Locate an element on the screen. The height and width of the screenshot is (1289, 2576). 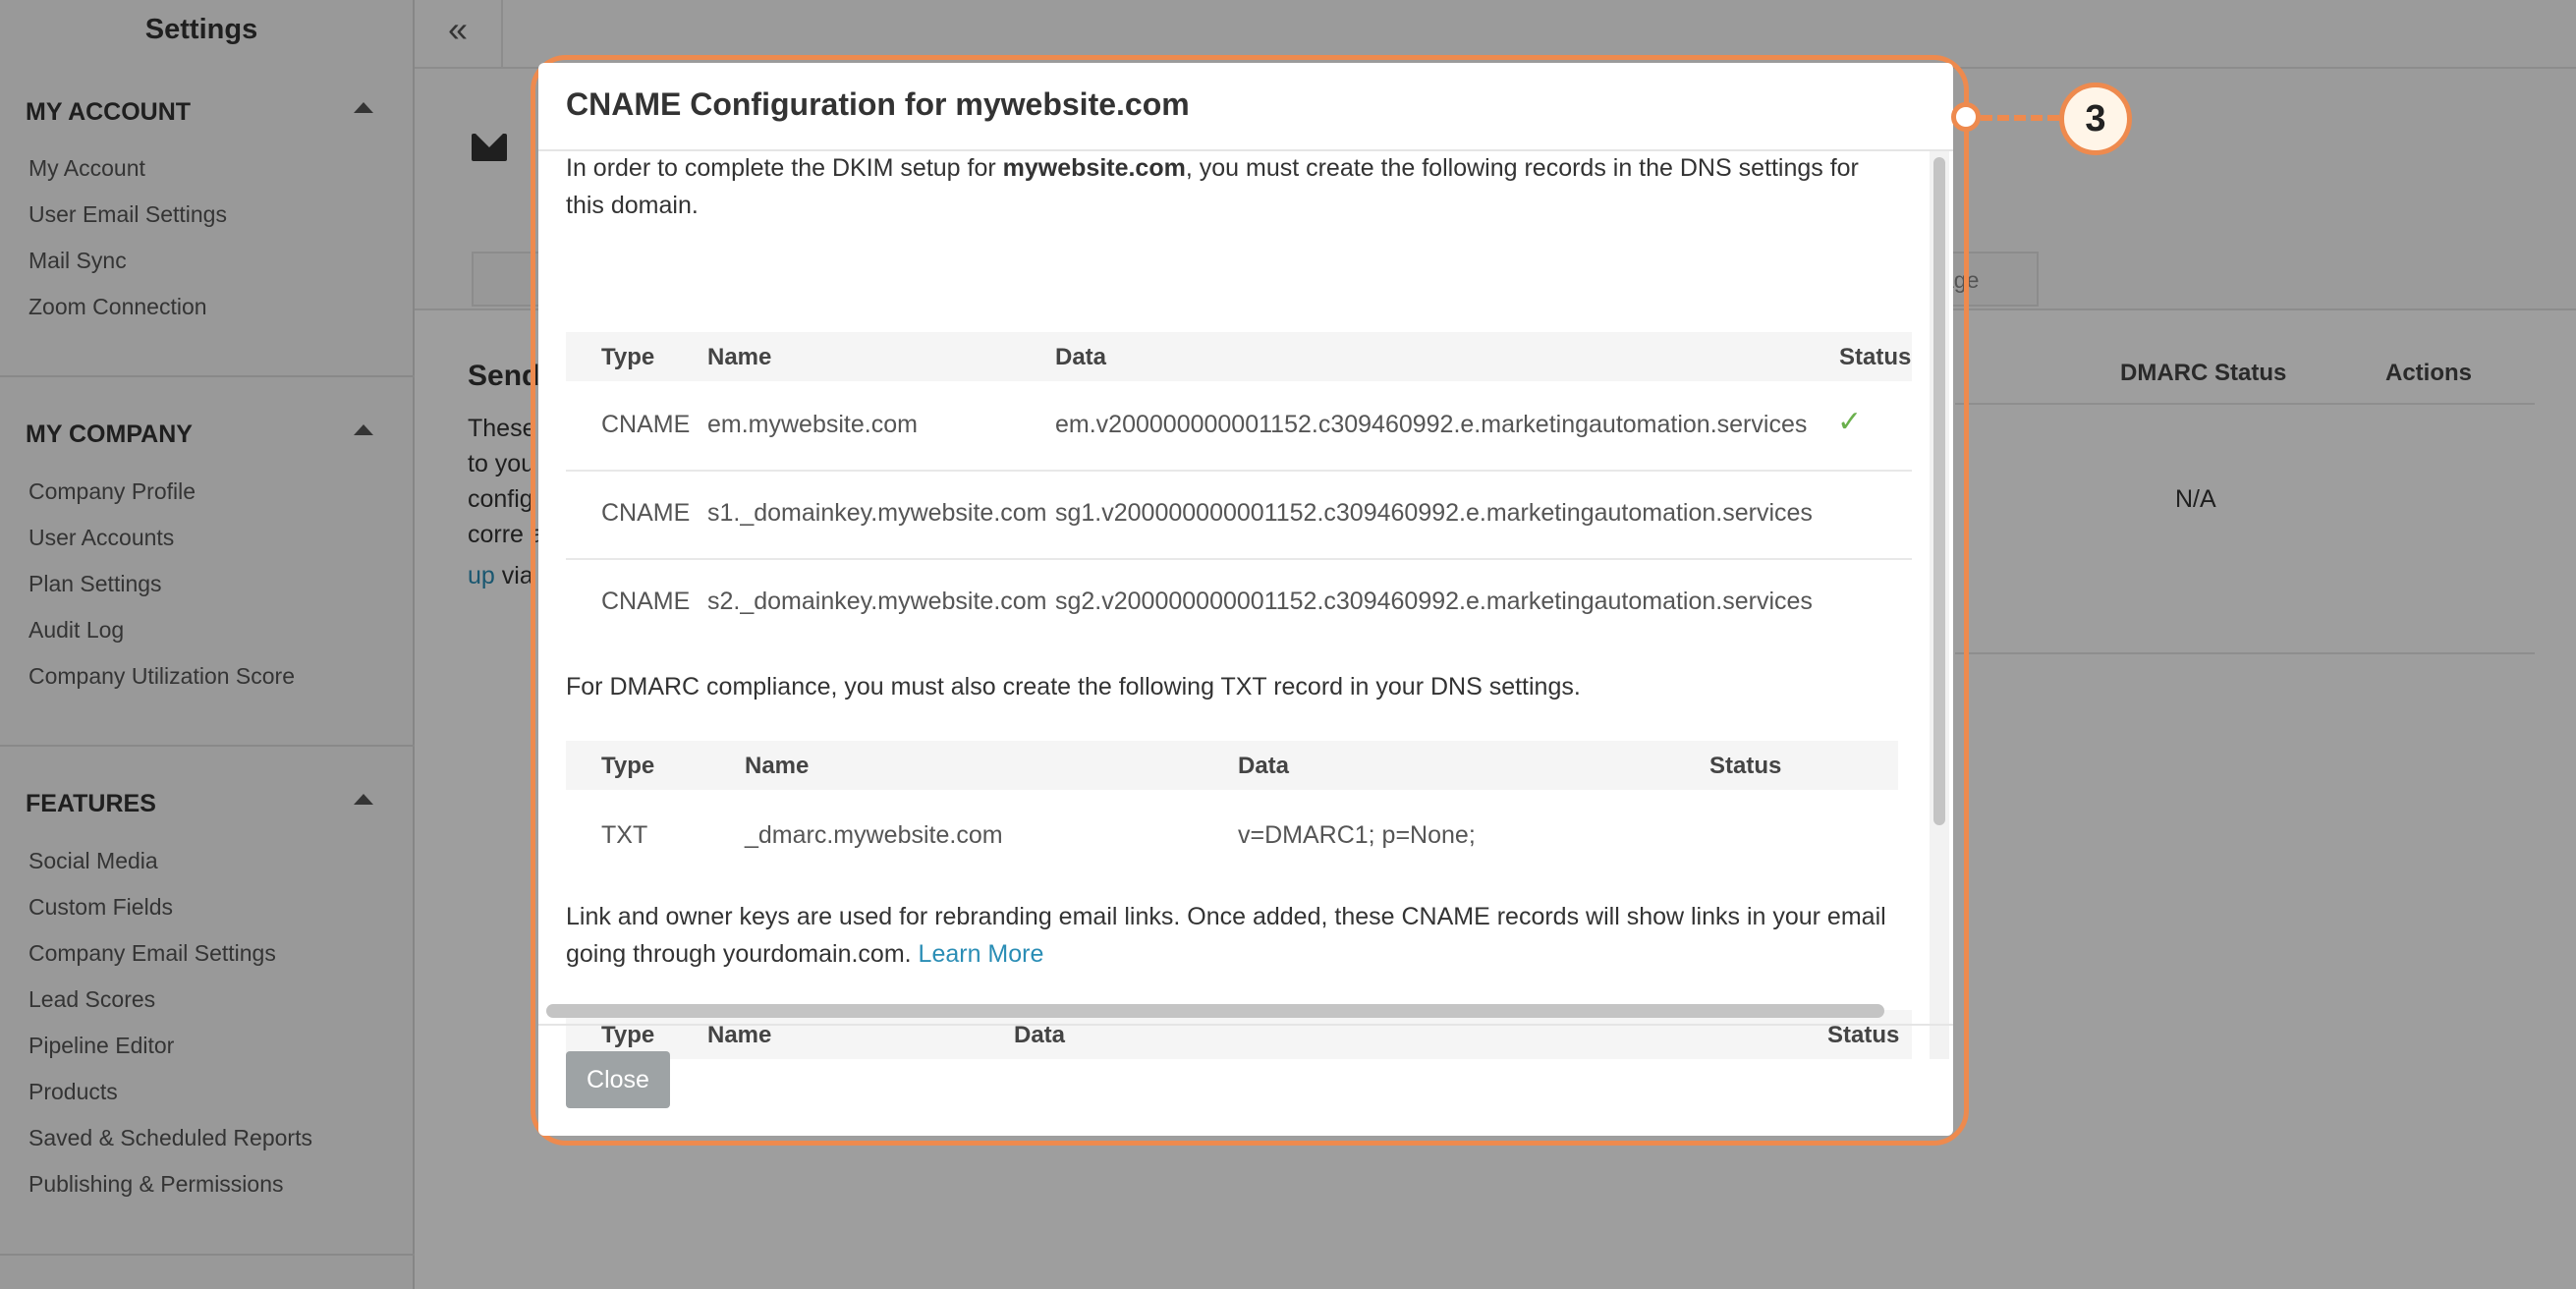
intro-domain: mywebsite.com is located at coordinates (1094, 168).